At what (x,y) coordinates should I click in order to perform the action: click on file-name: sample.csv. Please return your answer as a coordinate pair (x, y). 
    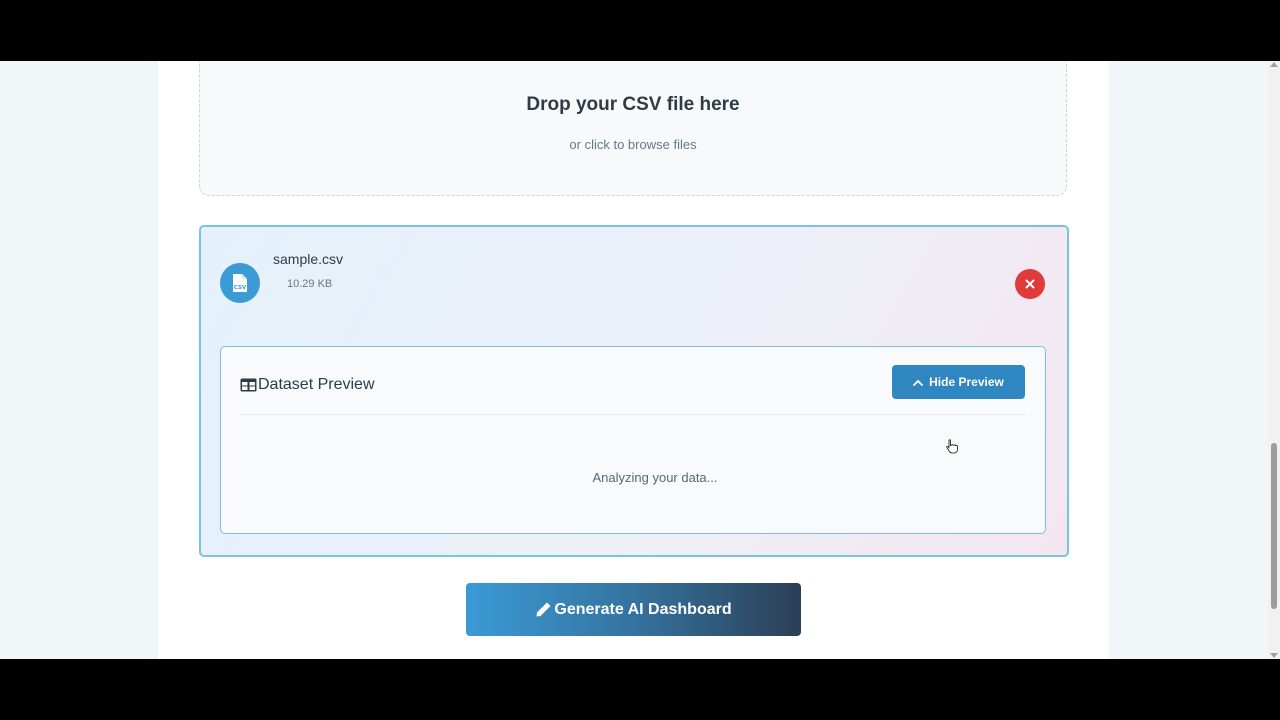
    Looking at the image, I should click on (308, 259).